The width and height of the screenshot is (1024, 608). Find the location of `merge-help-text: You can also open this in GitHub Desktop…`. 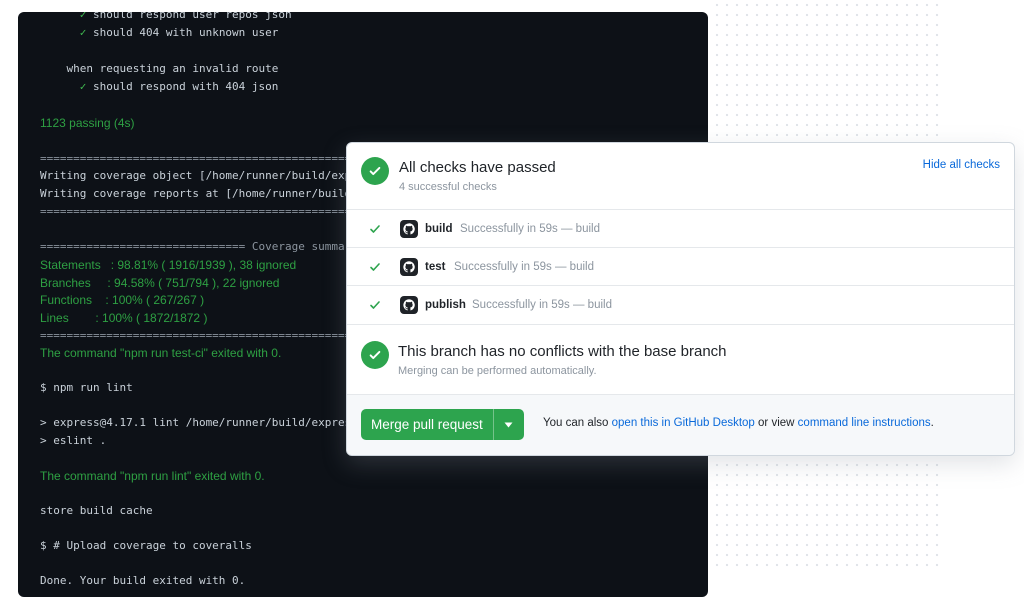

merge-help-text: You can also open this in GitHub Desktop… is located at coordinates (738, 423).